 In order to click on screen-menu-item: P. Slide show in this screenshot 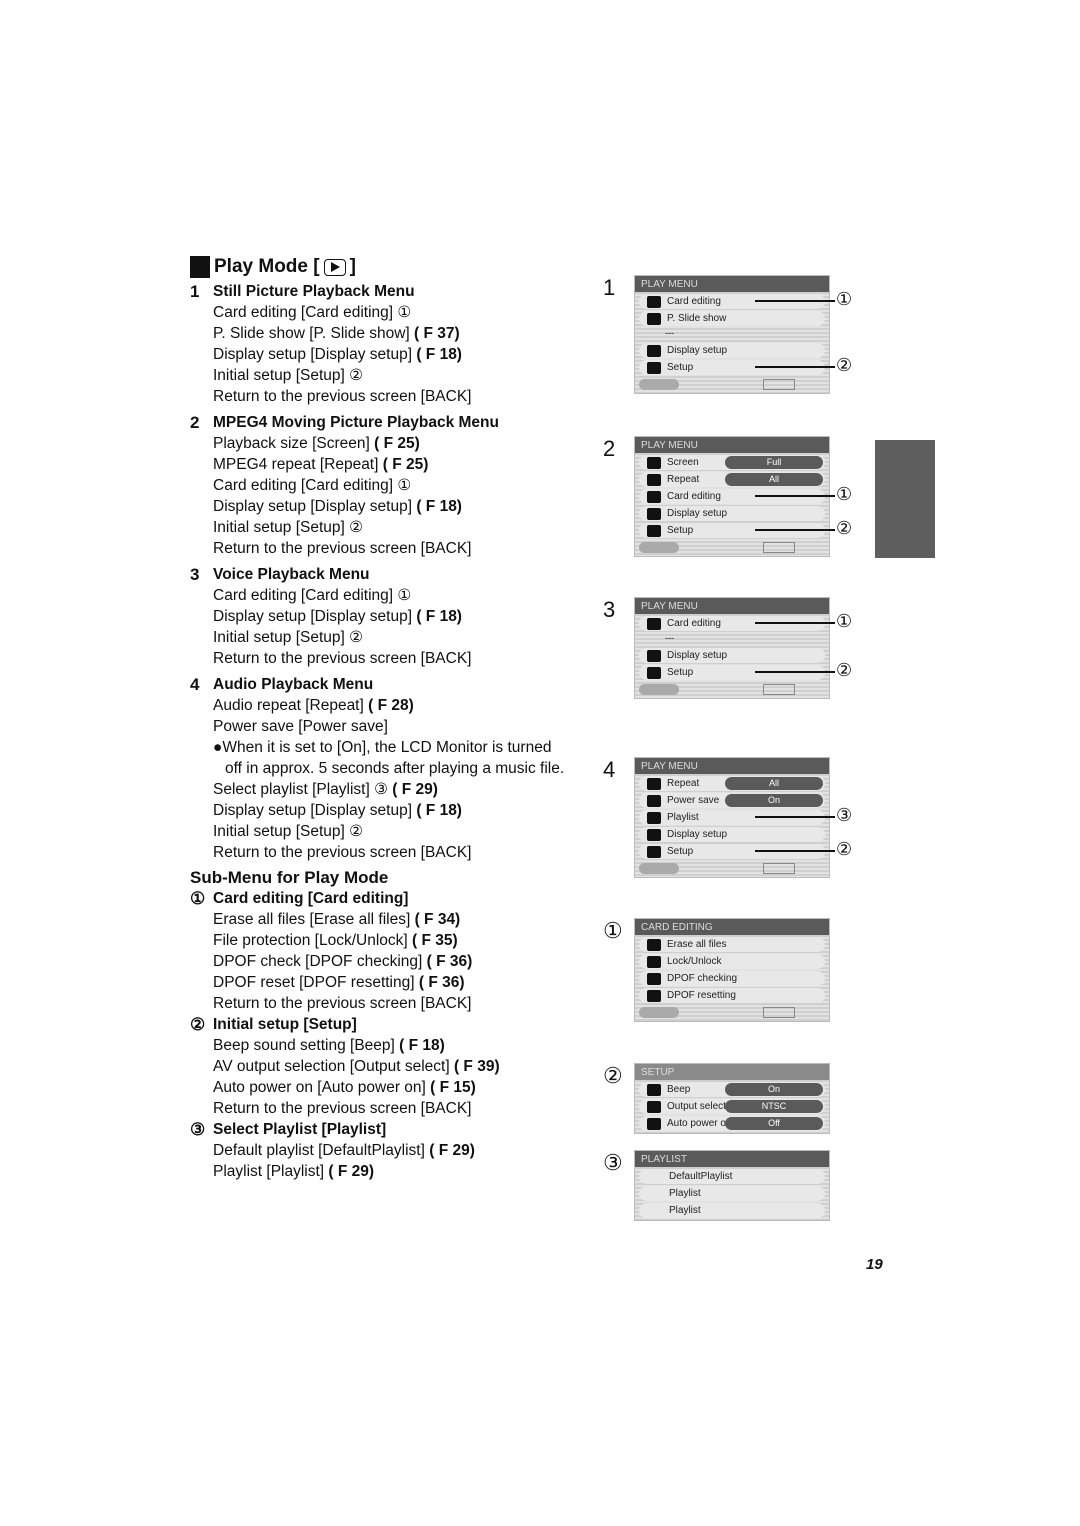, I will do `click(732, 318)`.